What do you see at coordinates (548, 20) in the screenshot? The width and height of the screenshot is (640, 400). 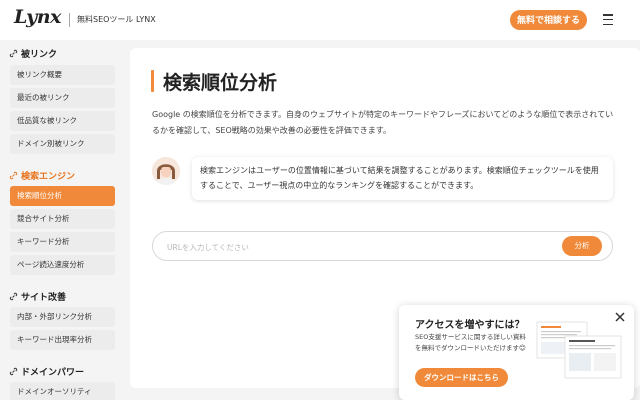 I see `free-consult-button: 無料で相談する` at bounding box center [548, 20].